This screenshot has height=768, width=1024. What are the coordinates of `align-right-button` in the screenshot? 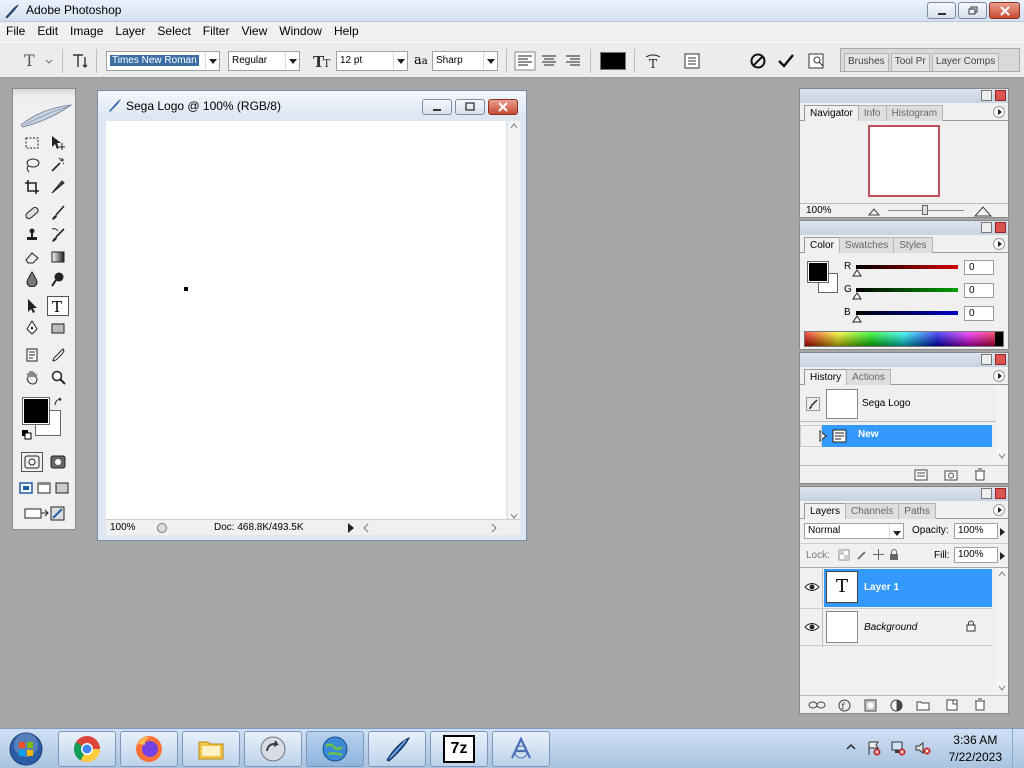 It's located at (574, 61).